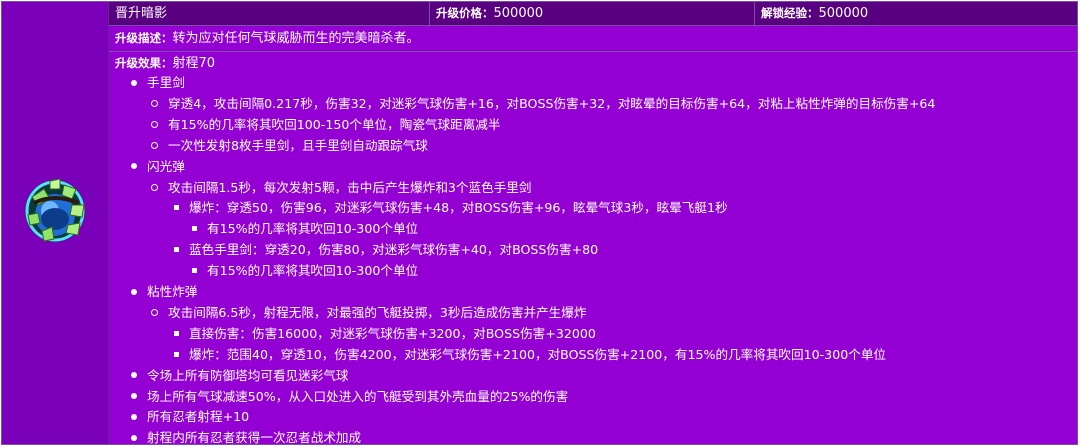  Describe the element at coordinates (394, 250) in the screenshot. I see `effect-text: 蓝色手里剑：穿透20，伤害80，对迷彩气球伤害+40，对BOSS伤害+80` at that location.